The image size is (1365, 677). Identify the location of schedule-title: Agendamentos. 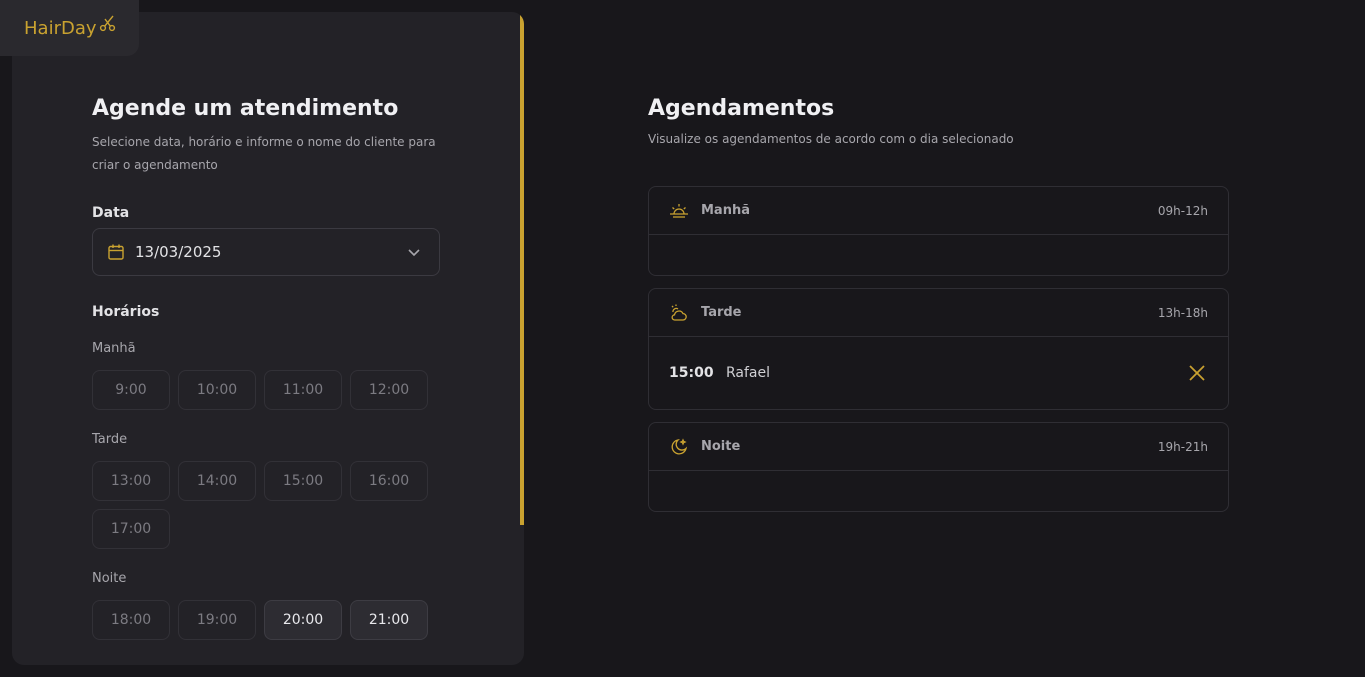
(741, 108).